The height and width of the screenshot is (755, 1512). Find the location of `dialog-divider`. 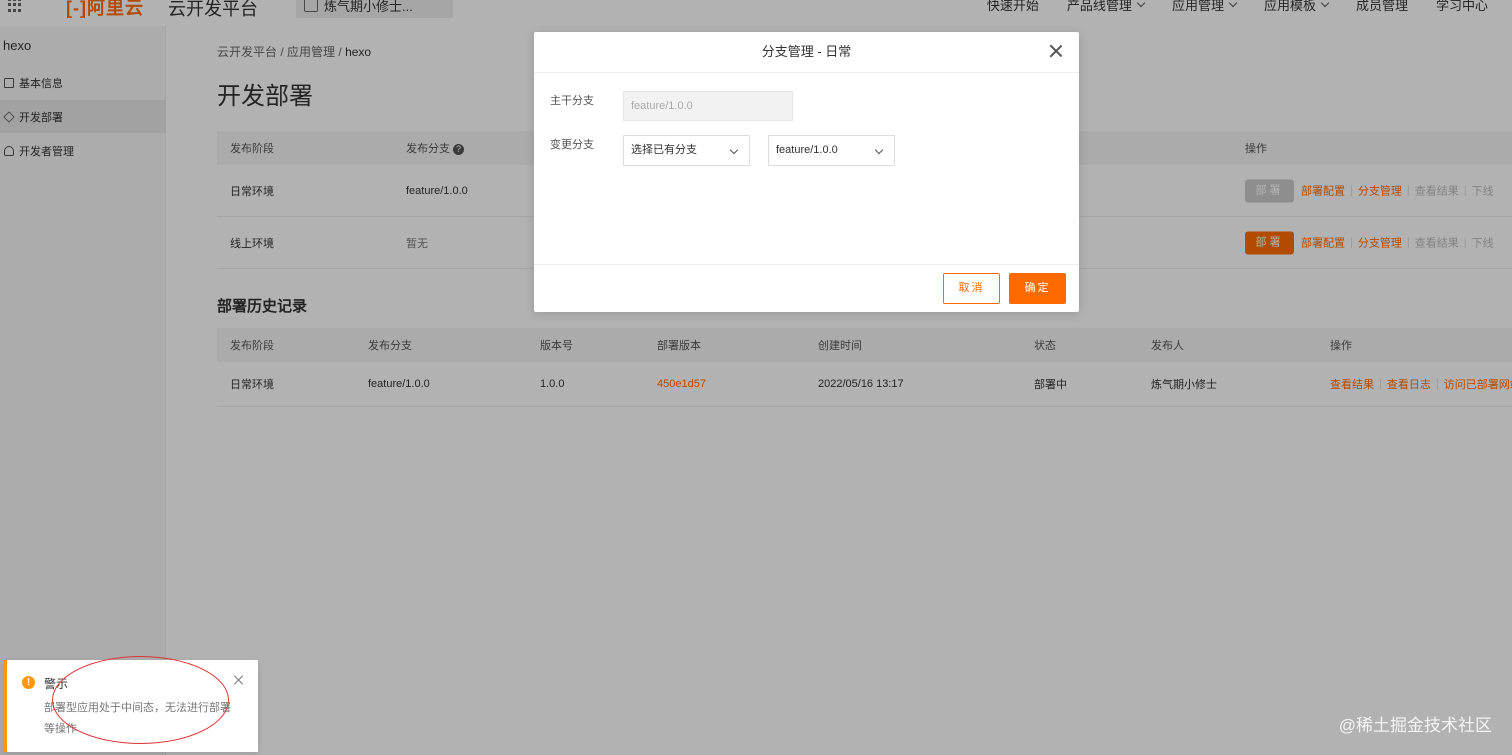

dialog-divider is located at coordinates (806, 264).